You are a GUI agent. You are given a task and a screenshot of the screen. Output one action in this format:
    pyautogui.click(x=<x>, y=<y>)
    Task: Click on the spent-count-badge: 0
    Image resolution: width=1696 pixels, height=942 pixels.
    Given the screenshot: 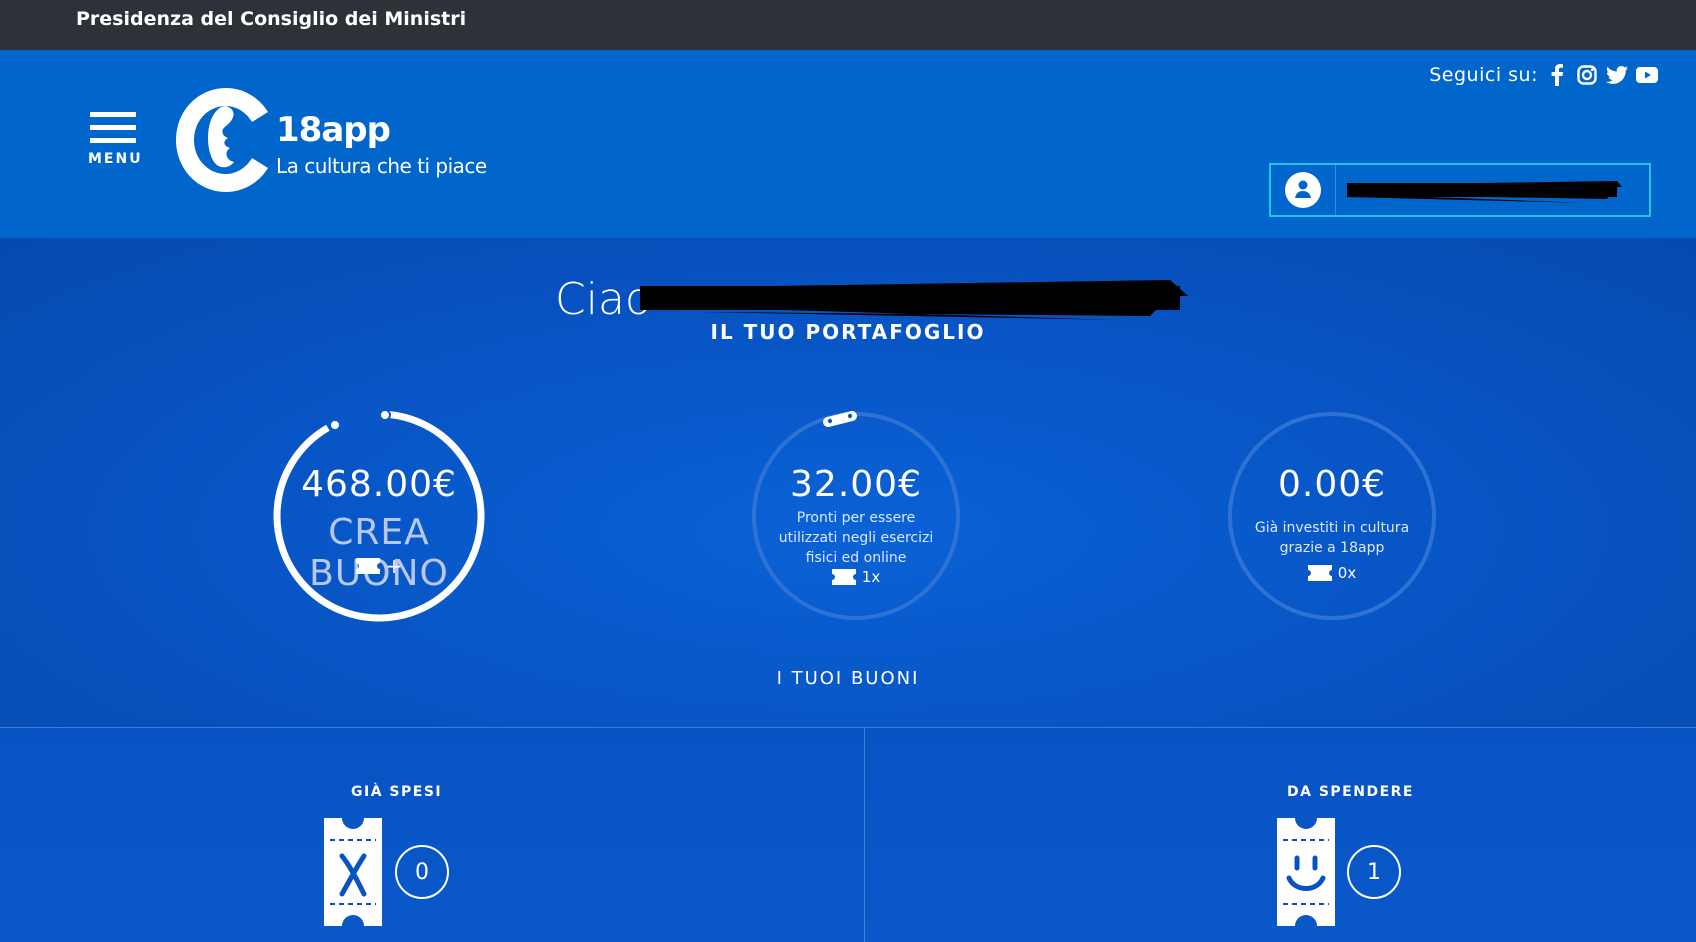 What is the action you would take?
    pyautogui.click(x=422, y=872)
    